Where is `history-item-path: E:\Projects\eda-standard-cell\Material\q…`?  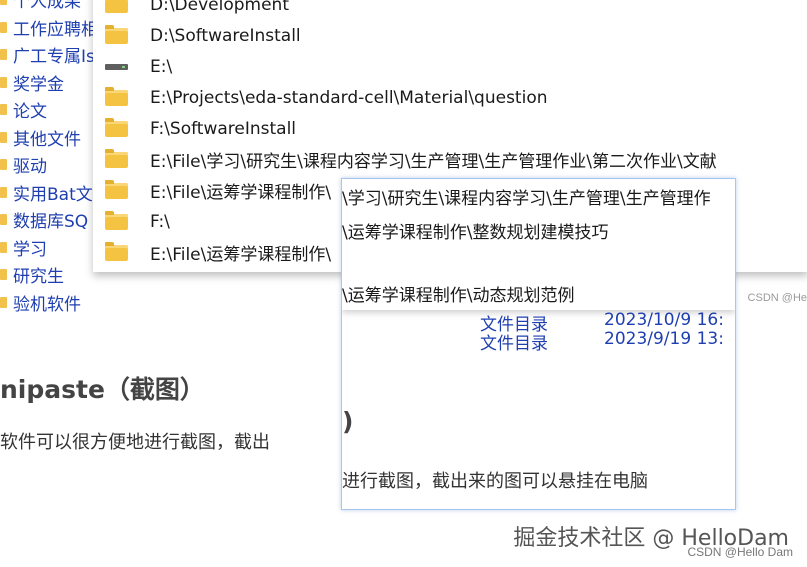
history-item-path: E:\Projects\eda-standard-cell\Material\q… is located at coordinates (349, 97).